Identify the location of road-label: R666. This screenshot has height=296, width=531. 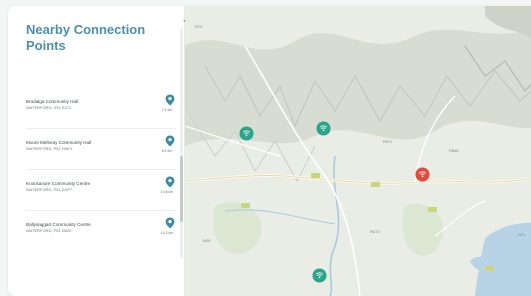
(454, 150).